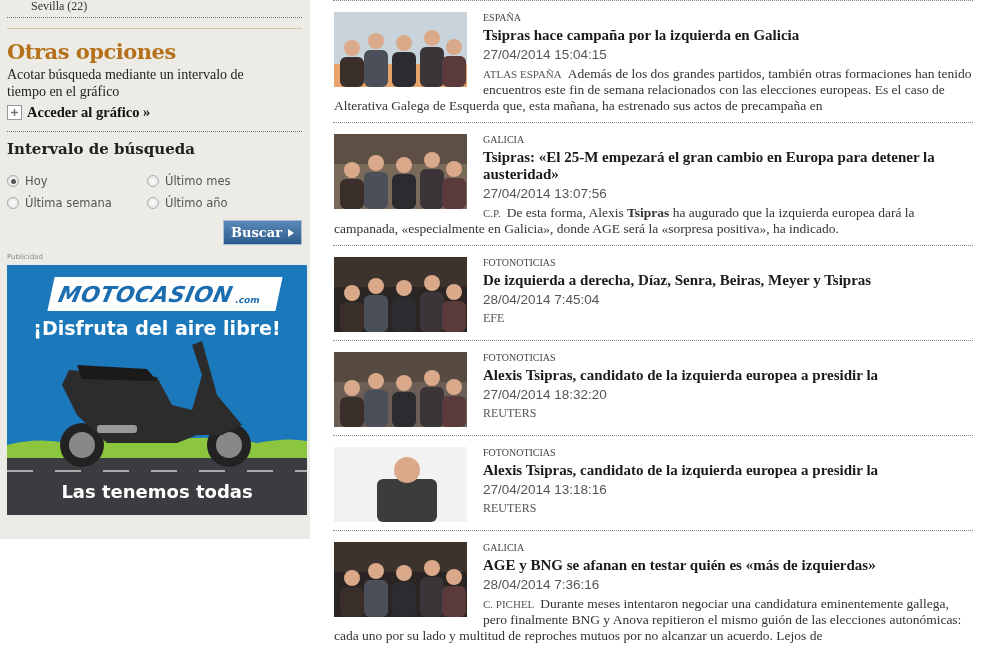 This screenshot has height=658, width=1005. I want to click on plus-icon, so click(14, 112).